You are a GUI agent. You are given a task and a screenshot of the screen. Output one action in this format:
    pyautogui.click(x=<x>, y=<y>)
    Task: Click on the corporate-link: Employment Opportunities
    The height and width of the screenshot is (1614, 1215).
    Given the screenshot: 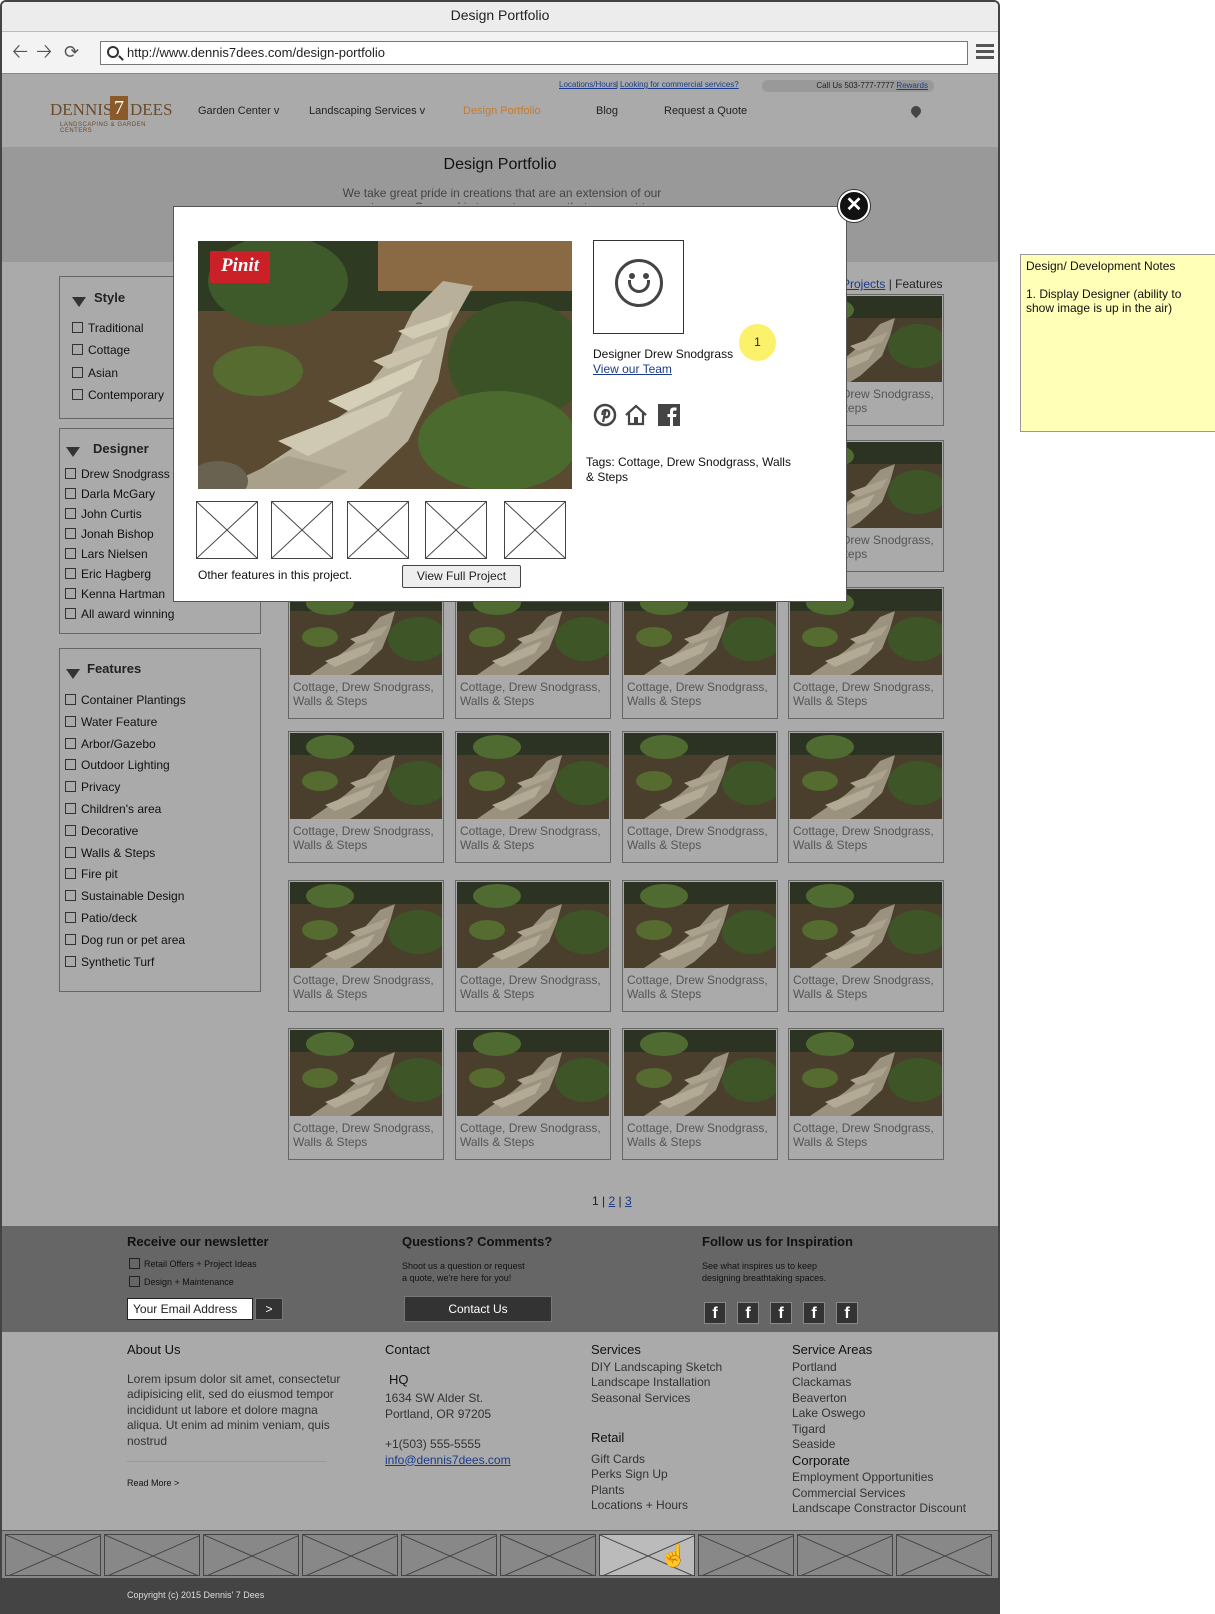 What is the action you would take?
    pyautogui.click(x=892, y=1478)
    